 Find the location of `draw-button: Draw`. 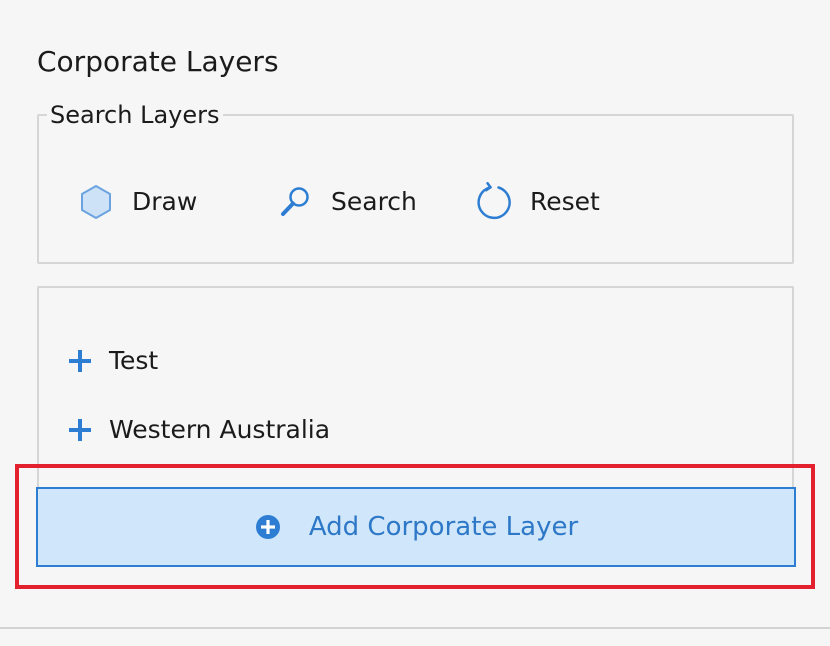

draw-button: Draw is located at coordinates (136, 202).